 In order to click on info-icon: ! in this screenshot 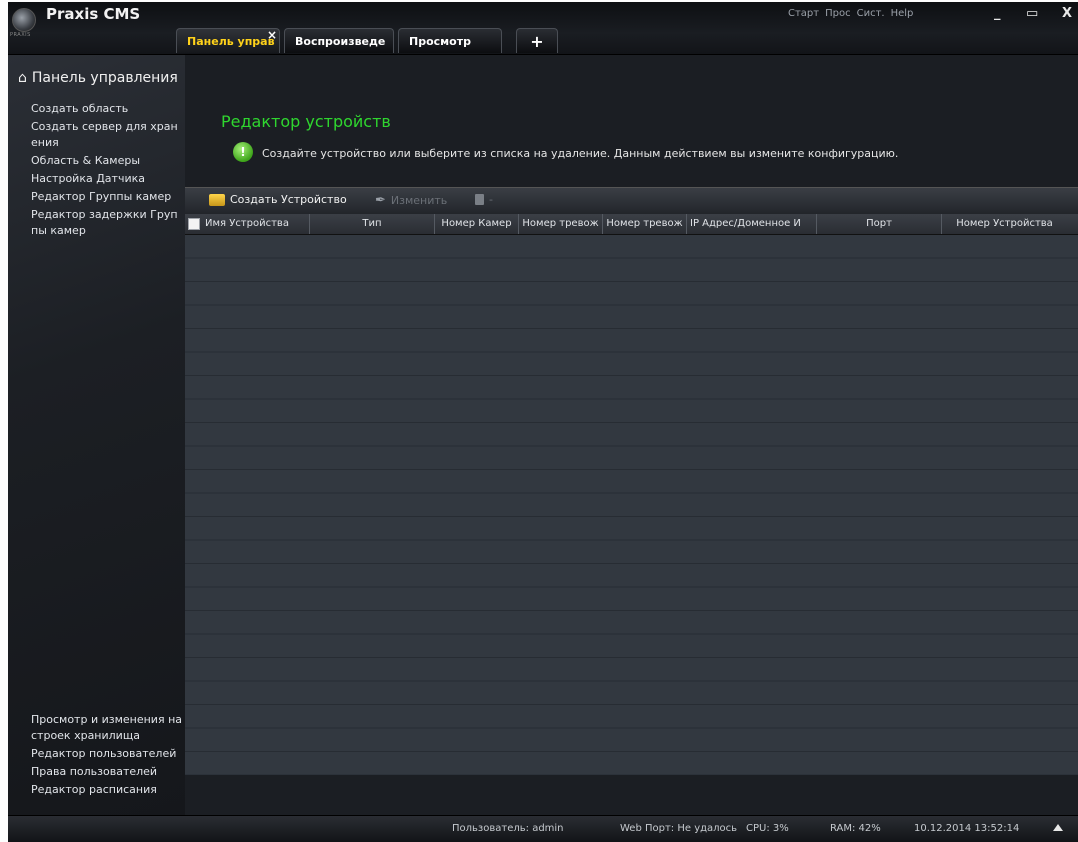, I will do `click(243, 152)`.